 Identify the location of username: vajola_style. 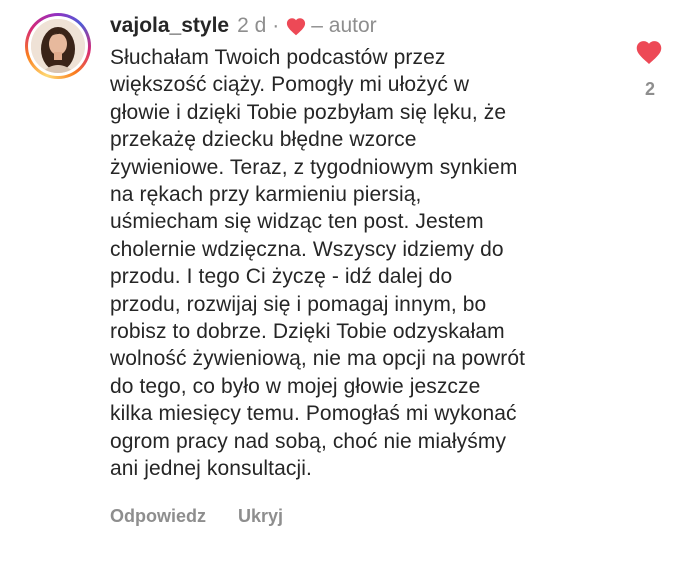
(169, 26).